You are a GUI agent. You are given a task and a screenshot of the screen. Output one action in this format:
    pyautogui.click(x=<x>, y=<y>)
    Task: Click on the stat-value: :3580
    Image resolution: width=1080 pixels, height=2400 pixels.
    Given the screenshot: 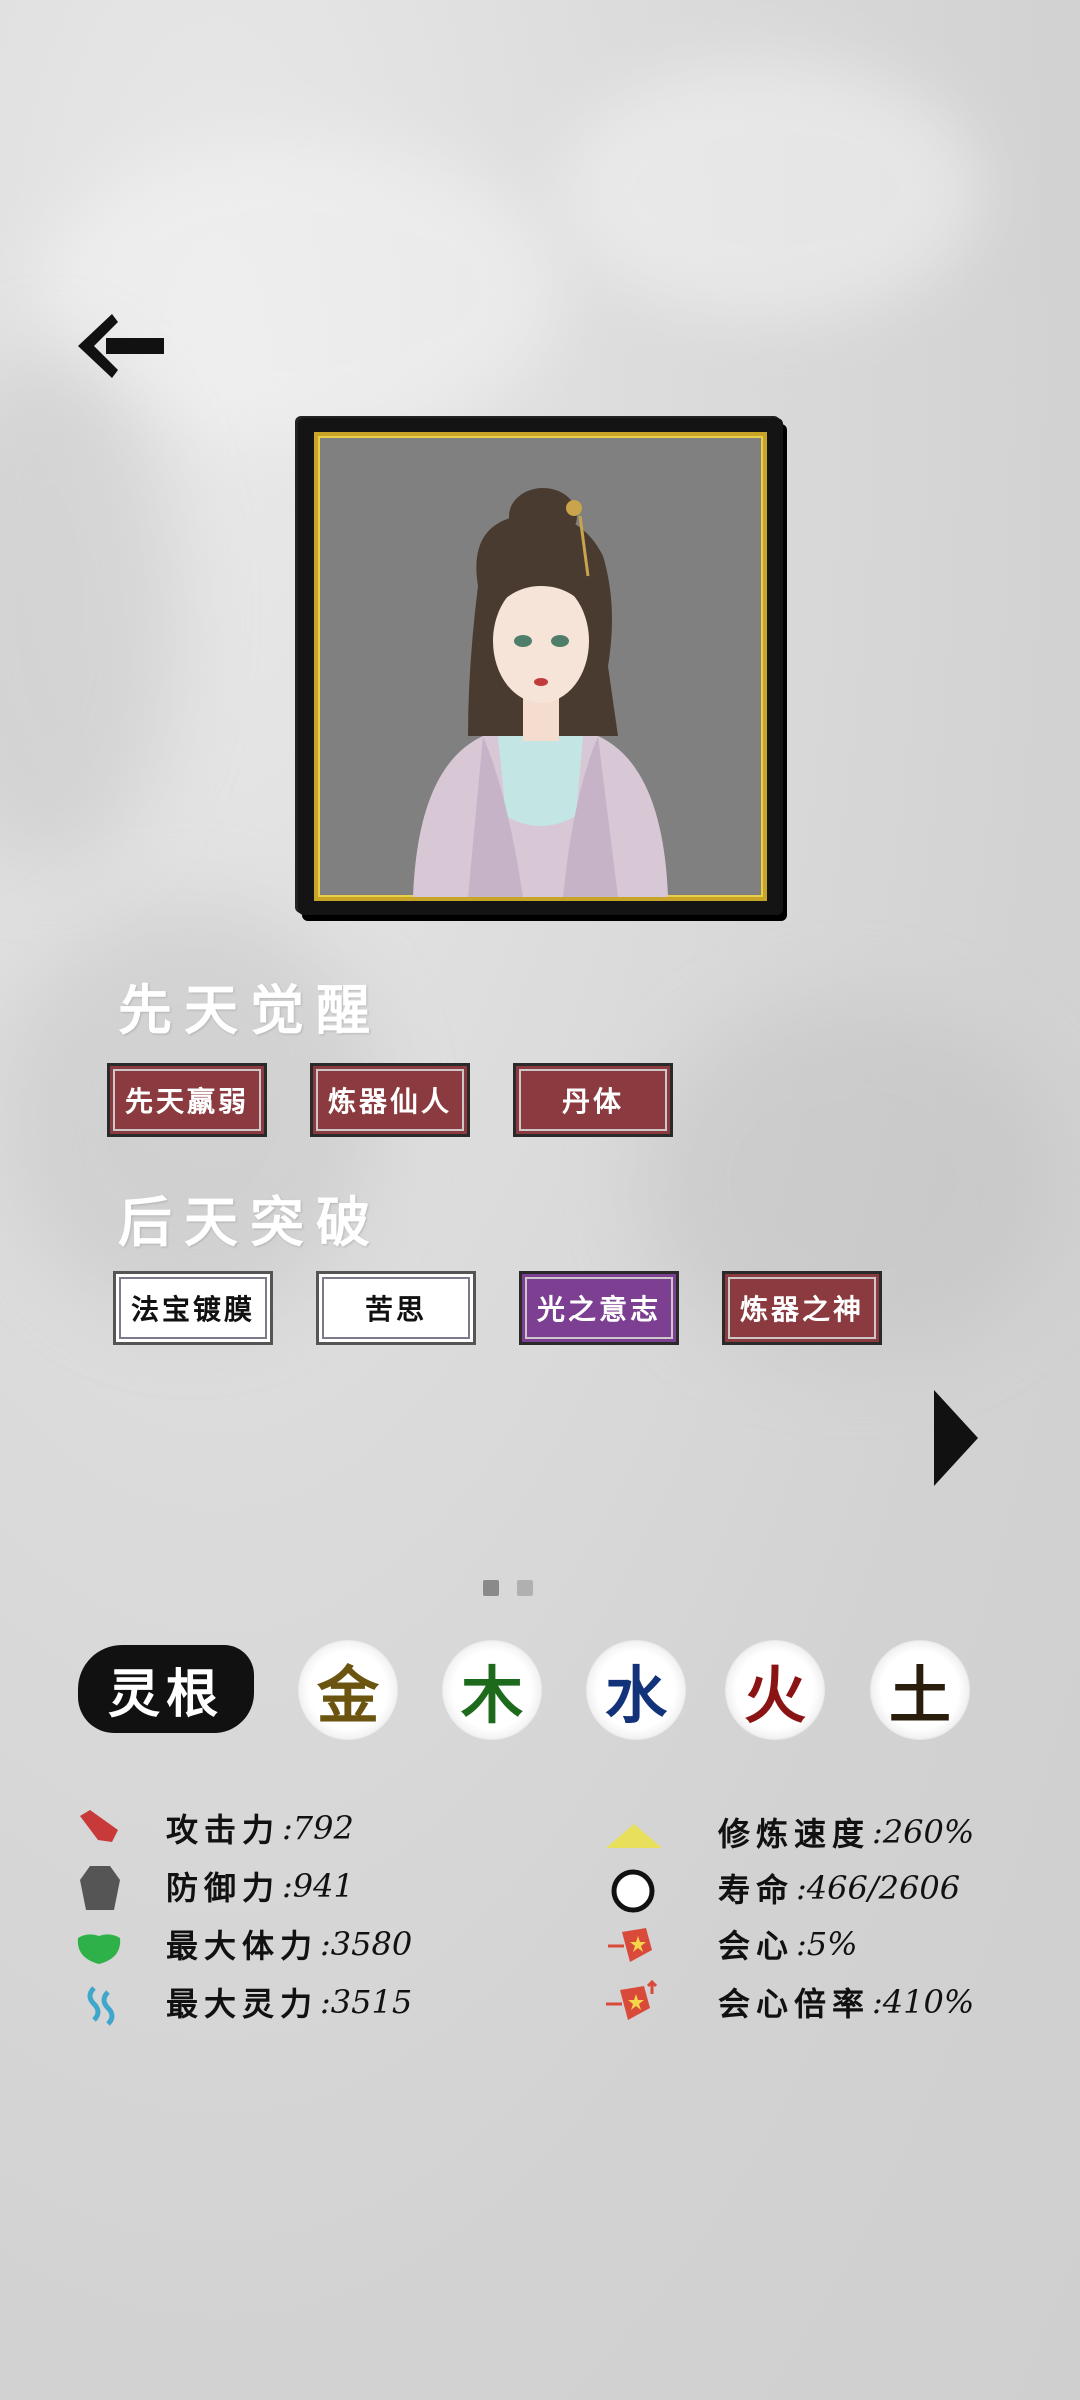 What is the action you would take?
    pyautogui.click(x=366, y=1944)
    